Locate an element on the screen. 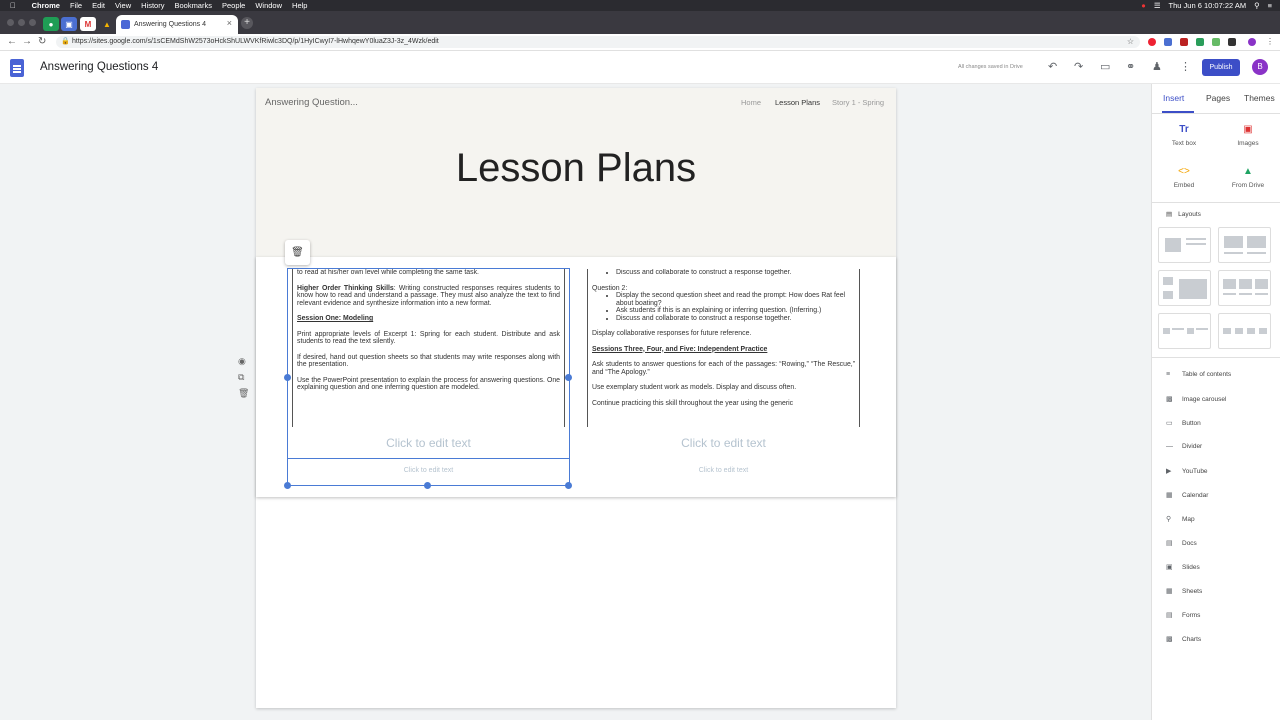 The width and height of the screenshot is (1280, 720). site-document-title: Answering Questions 4 is located at coordinates (99, 67).